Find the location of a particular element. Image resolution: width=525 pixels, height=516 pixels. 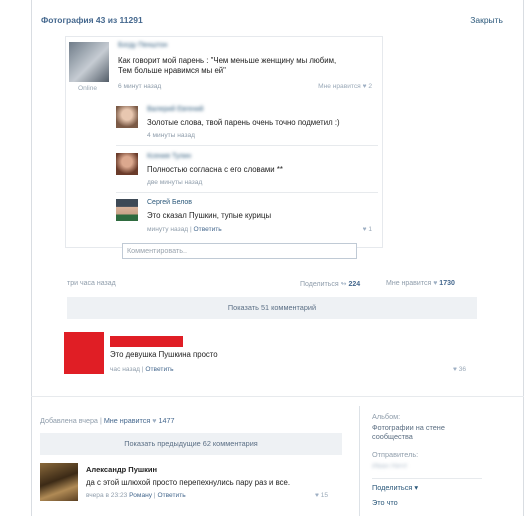

chevron-down-icon: ▾ is located at coordinates (416, 487).